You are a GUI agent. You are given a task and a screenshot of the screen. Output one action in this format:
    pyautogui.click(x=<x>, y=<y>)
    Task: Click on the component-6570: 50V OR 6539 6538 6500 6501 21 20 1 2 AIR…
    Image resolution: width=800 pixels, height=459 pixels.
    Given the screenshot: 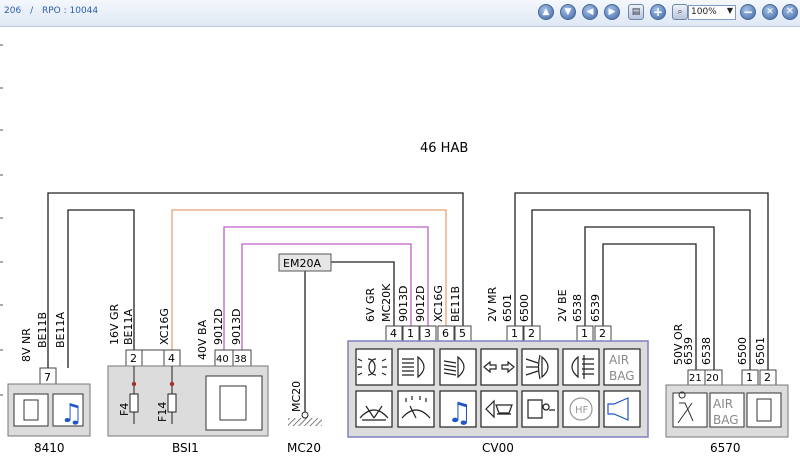 What is the action you would take?
    pyautogui.click(x=727, y=389)
    